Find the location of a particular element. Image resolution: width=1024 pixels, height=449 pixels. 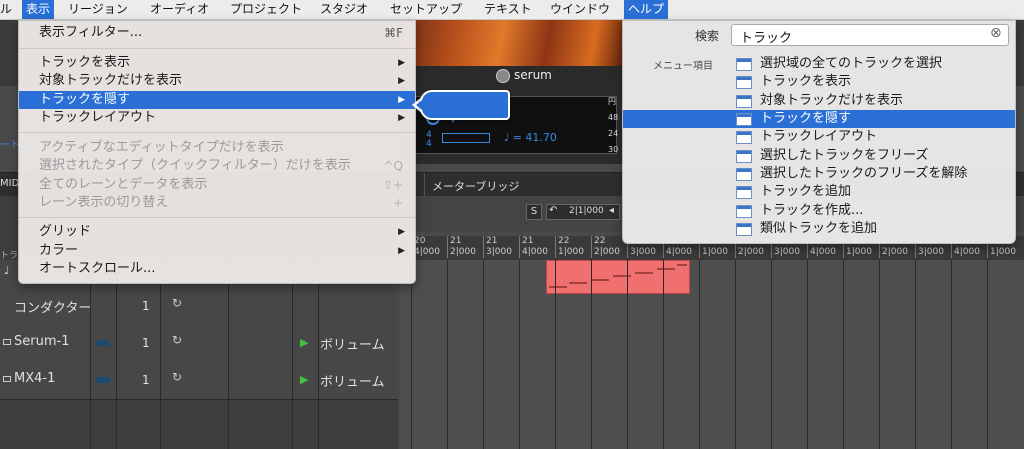

menu-item-label: 選択されたタイプ（クイックフィルター）だけを表示 is located at coordinates (195, 165).